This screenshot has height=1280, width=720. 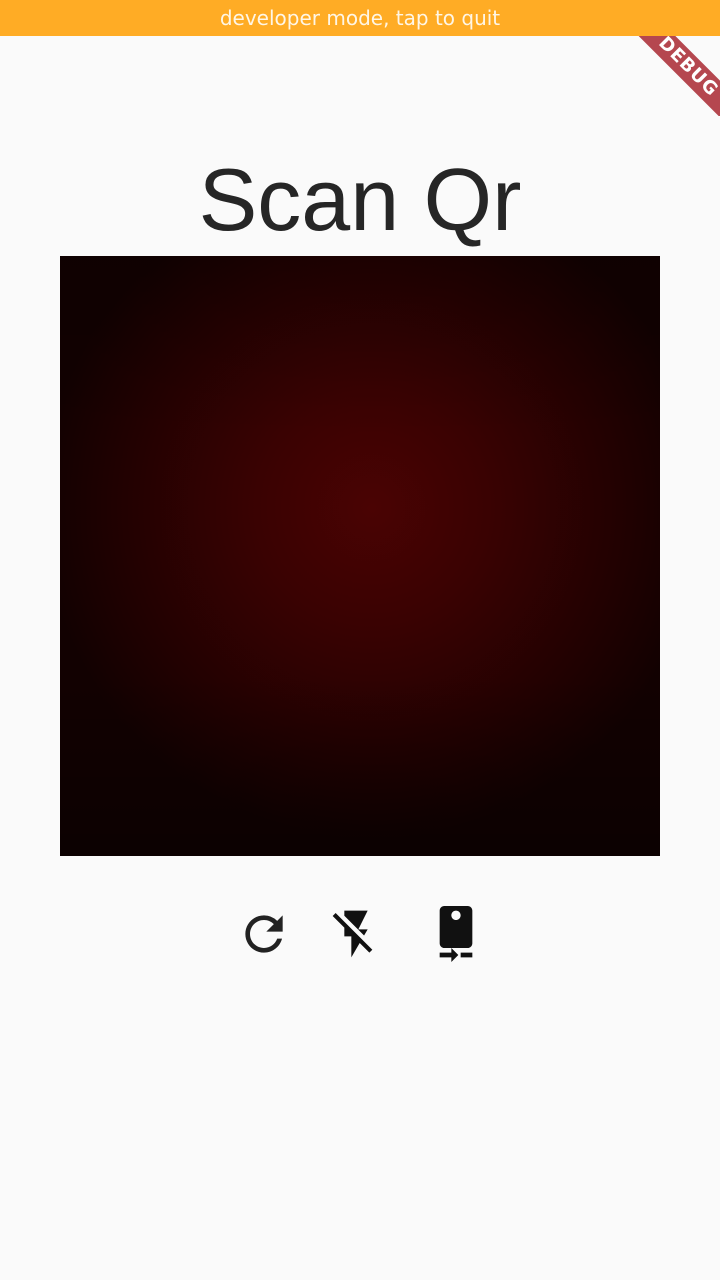 I want to click on debug-ribbon-container: DEBUG, so click(x=675, y=76).